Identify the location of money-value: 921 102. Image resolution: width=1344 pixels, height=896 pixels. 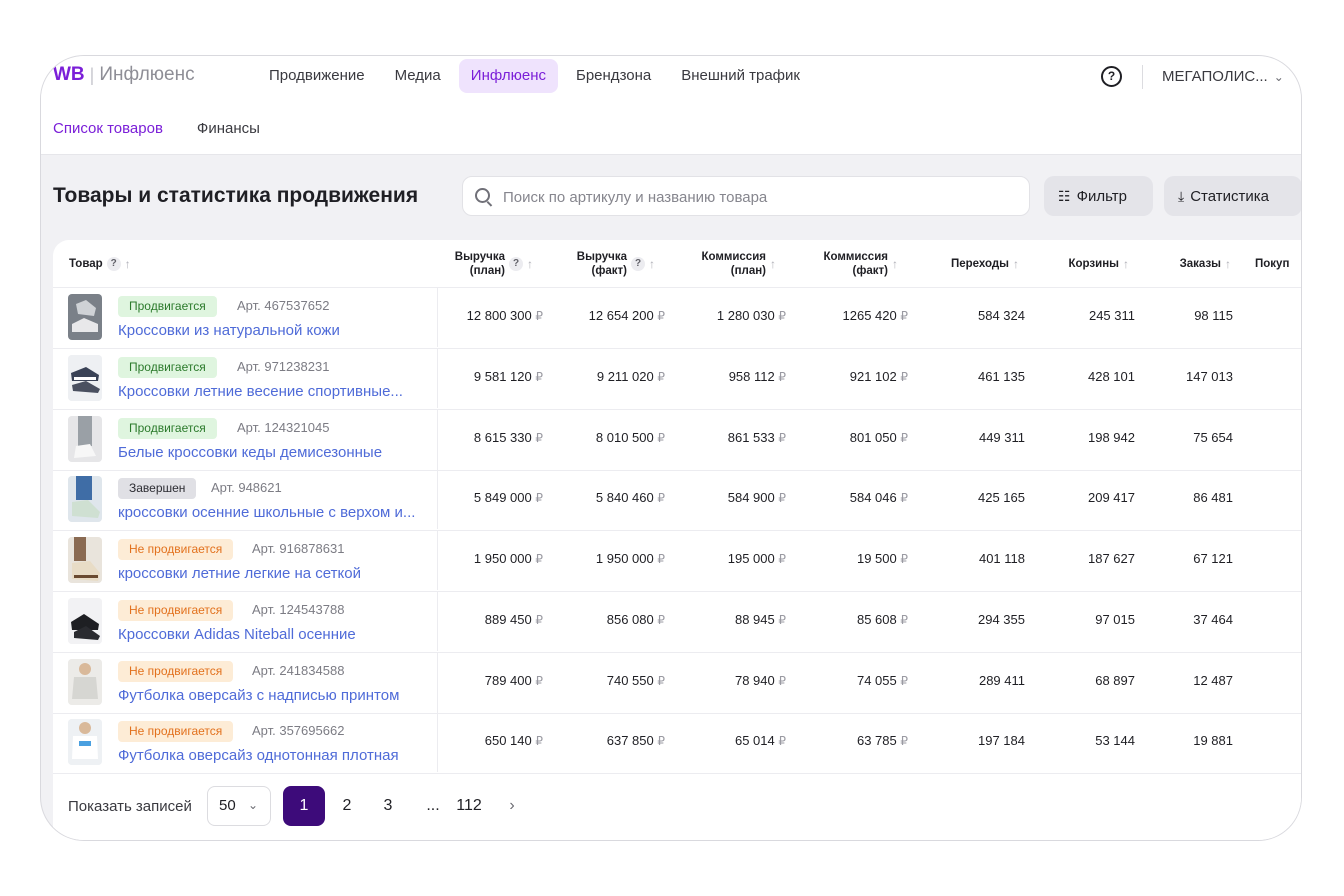
(873, 376).